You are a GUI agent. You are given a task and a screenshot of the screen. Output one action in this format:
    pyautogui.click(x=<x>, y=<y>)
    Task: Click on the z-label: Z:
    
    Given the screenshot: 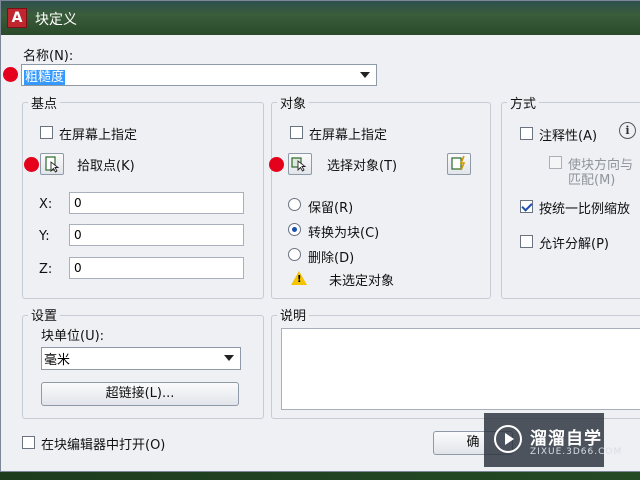 What is the action you would take?
    pyautogui.click(x=46, y=269)
    